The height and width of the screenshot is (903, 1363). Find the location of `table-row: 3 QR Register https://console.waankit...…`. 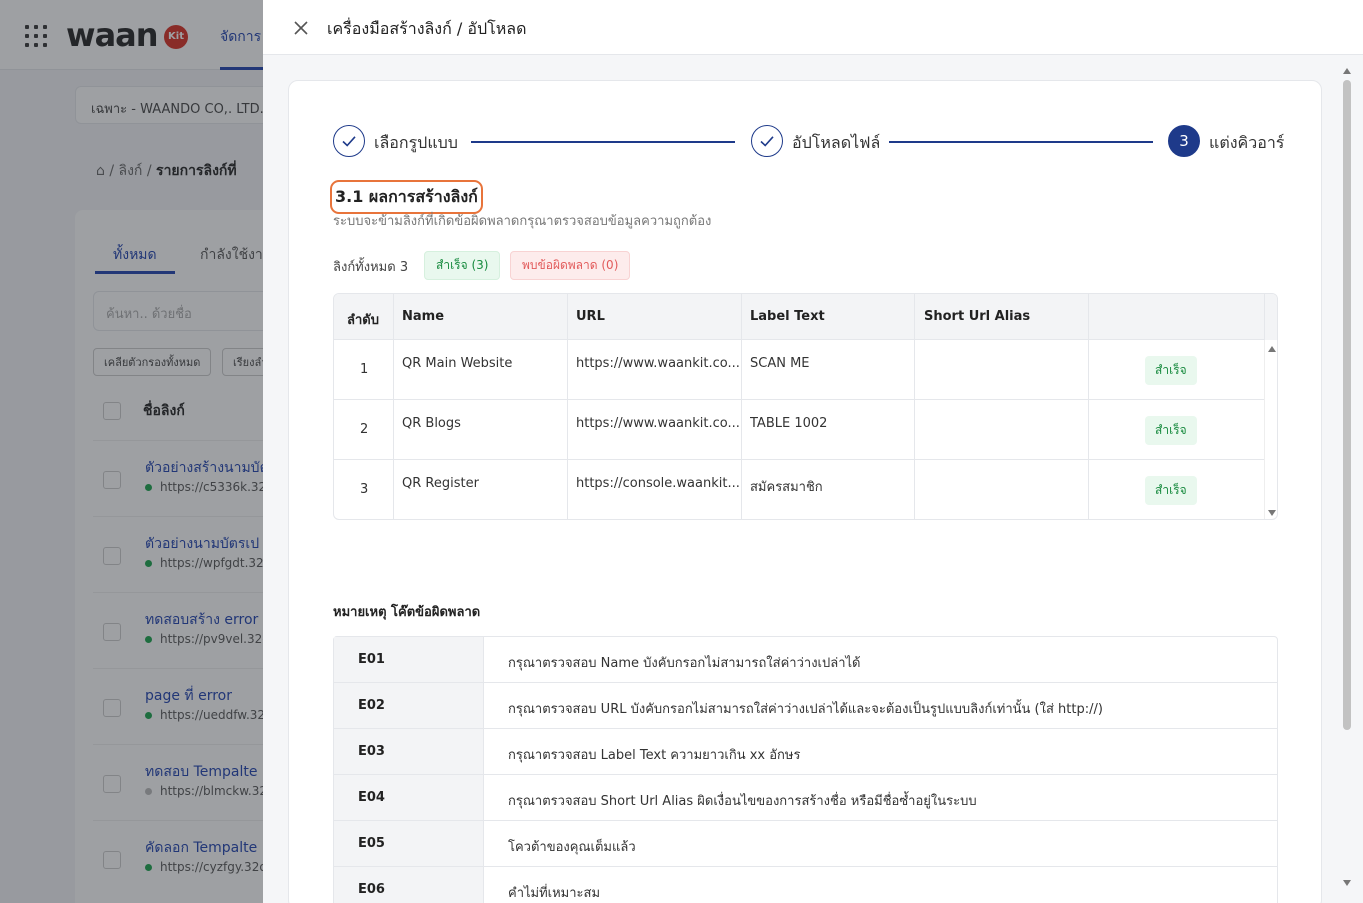

table-row: 3 QR Register https://console.waankit...… is located at coordinates (799, 489).